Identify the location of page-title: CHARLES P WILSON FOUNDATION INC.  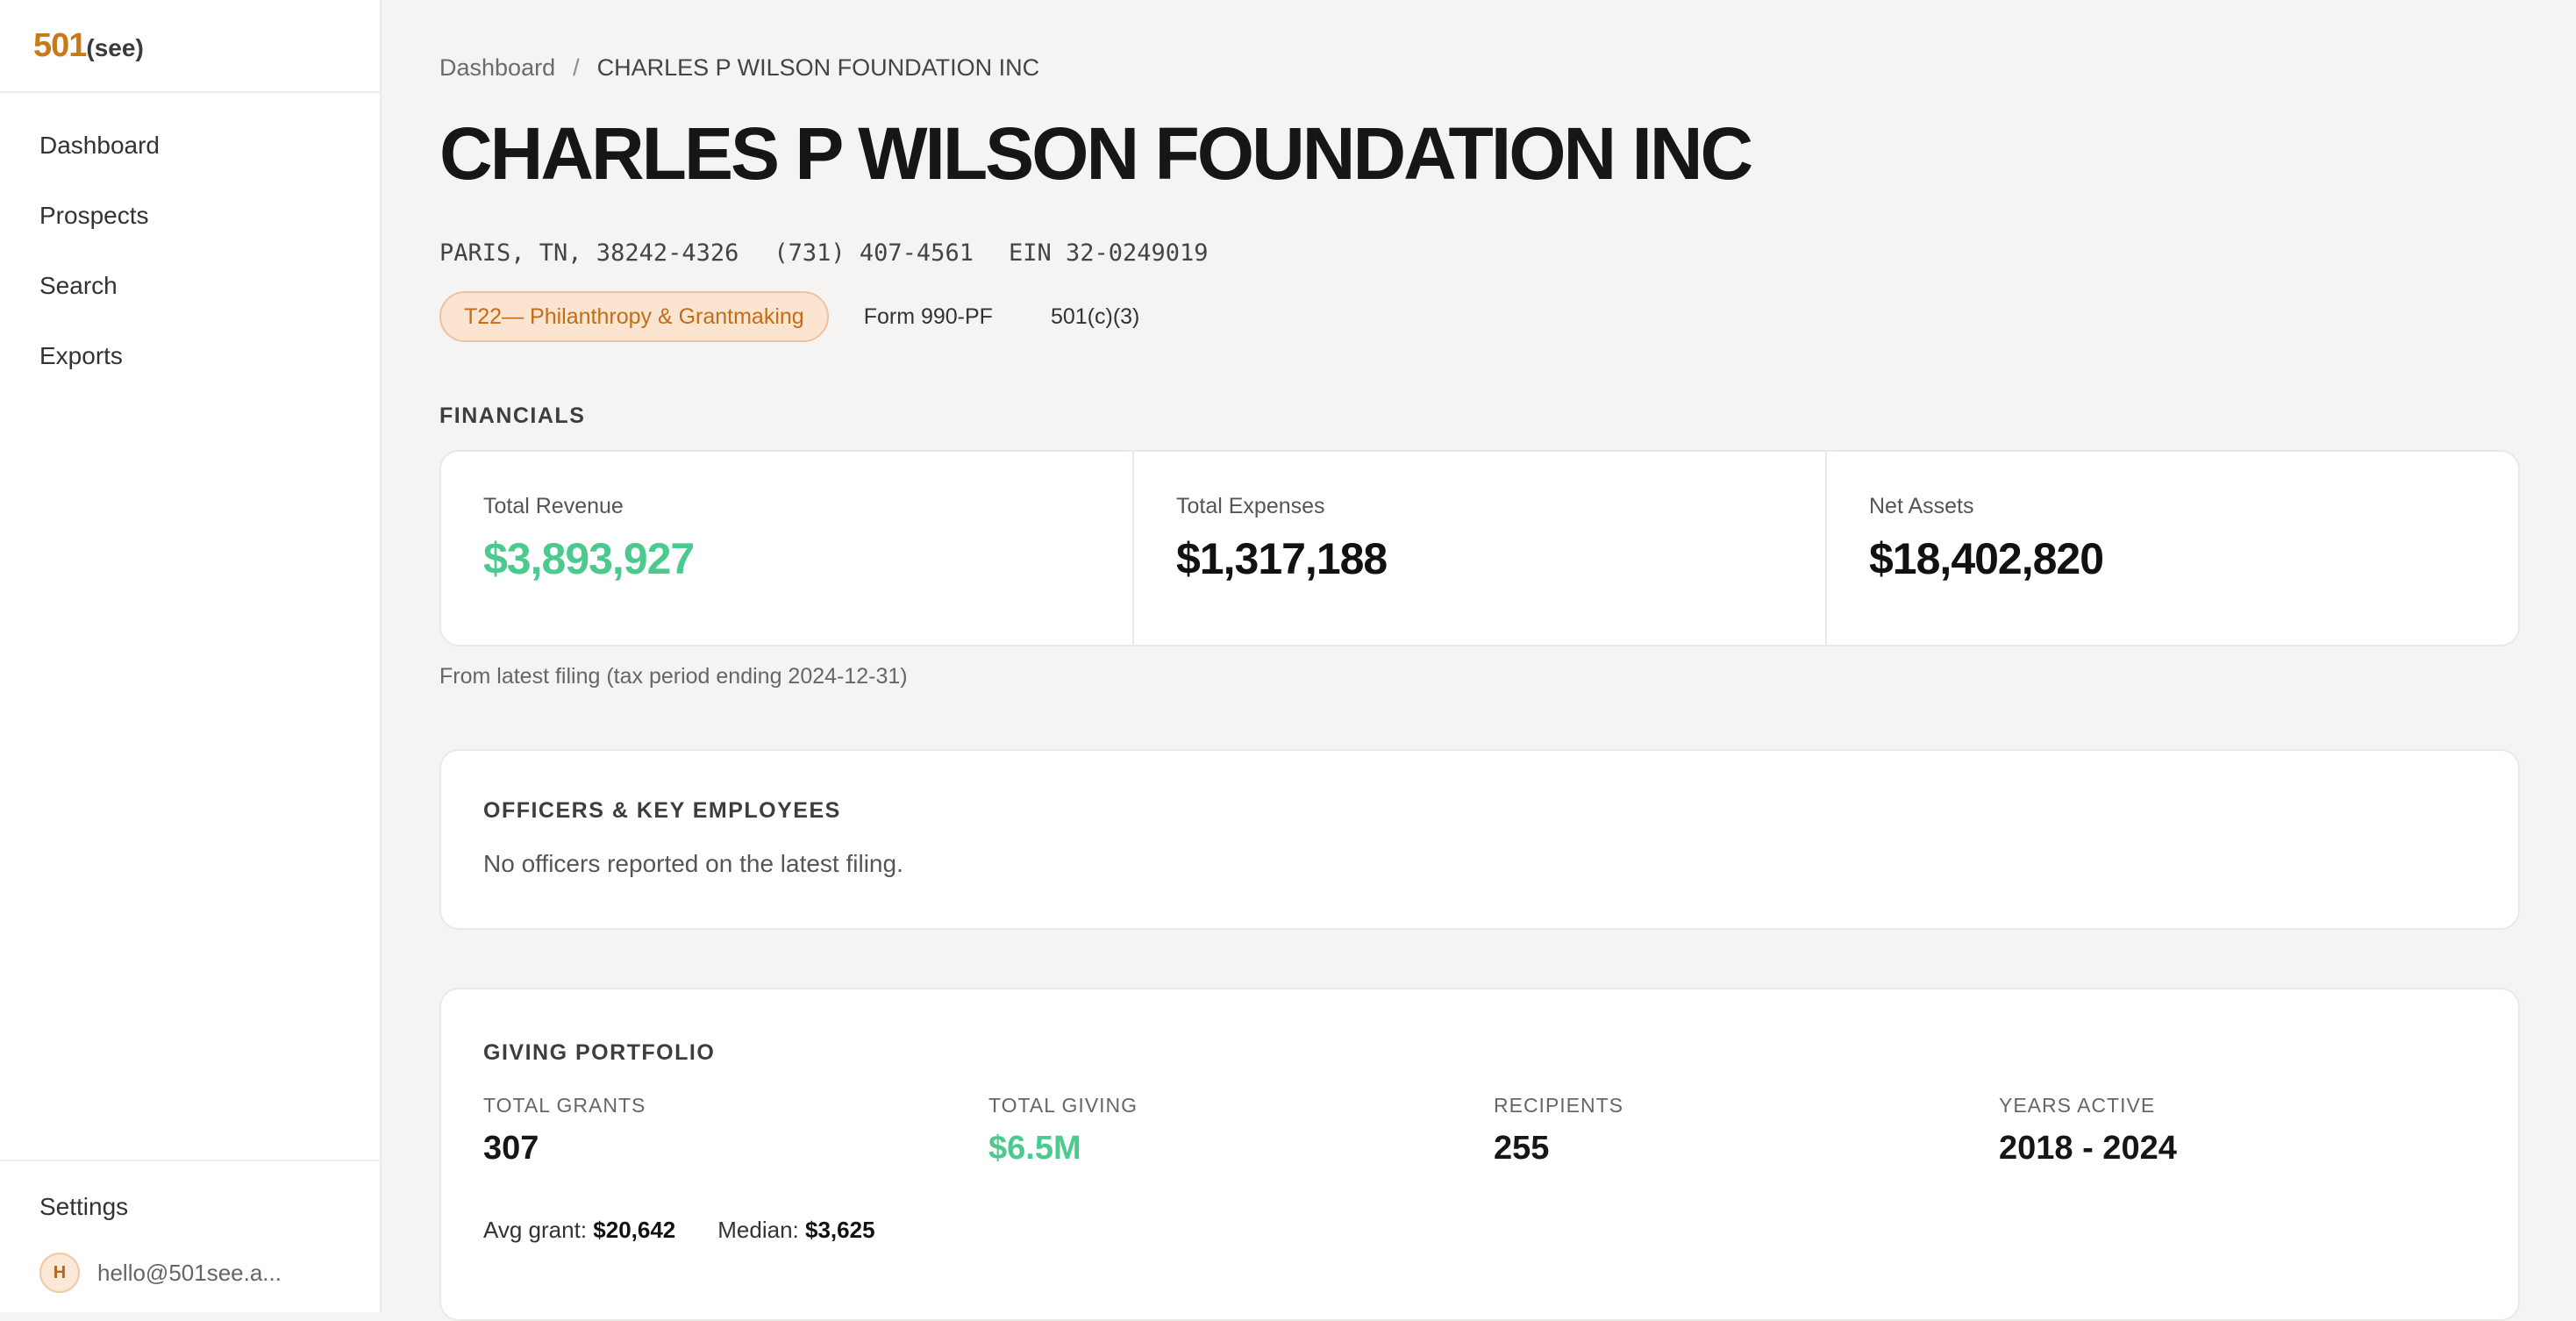
(1096, 153).